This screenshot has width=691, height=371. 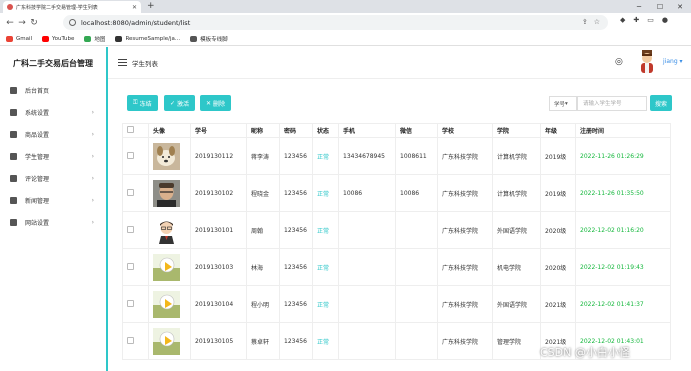 What do you see at coordinates (34, 23) in the screenshot?
I see `reload-icon: ↻` at bounding box center [34, 23].